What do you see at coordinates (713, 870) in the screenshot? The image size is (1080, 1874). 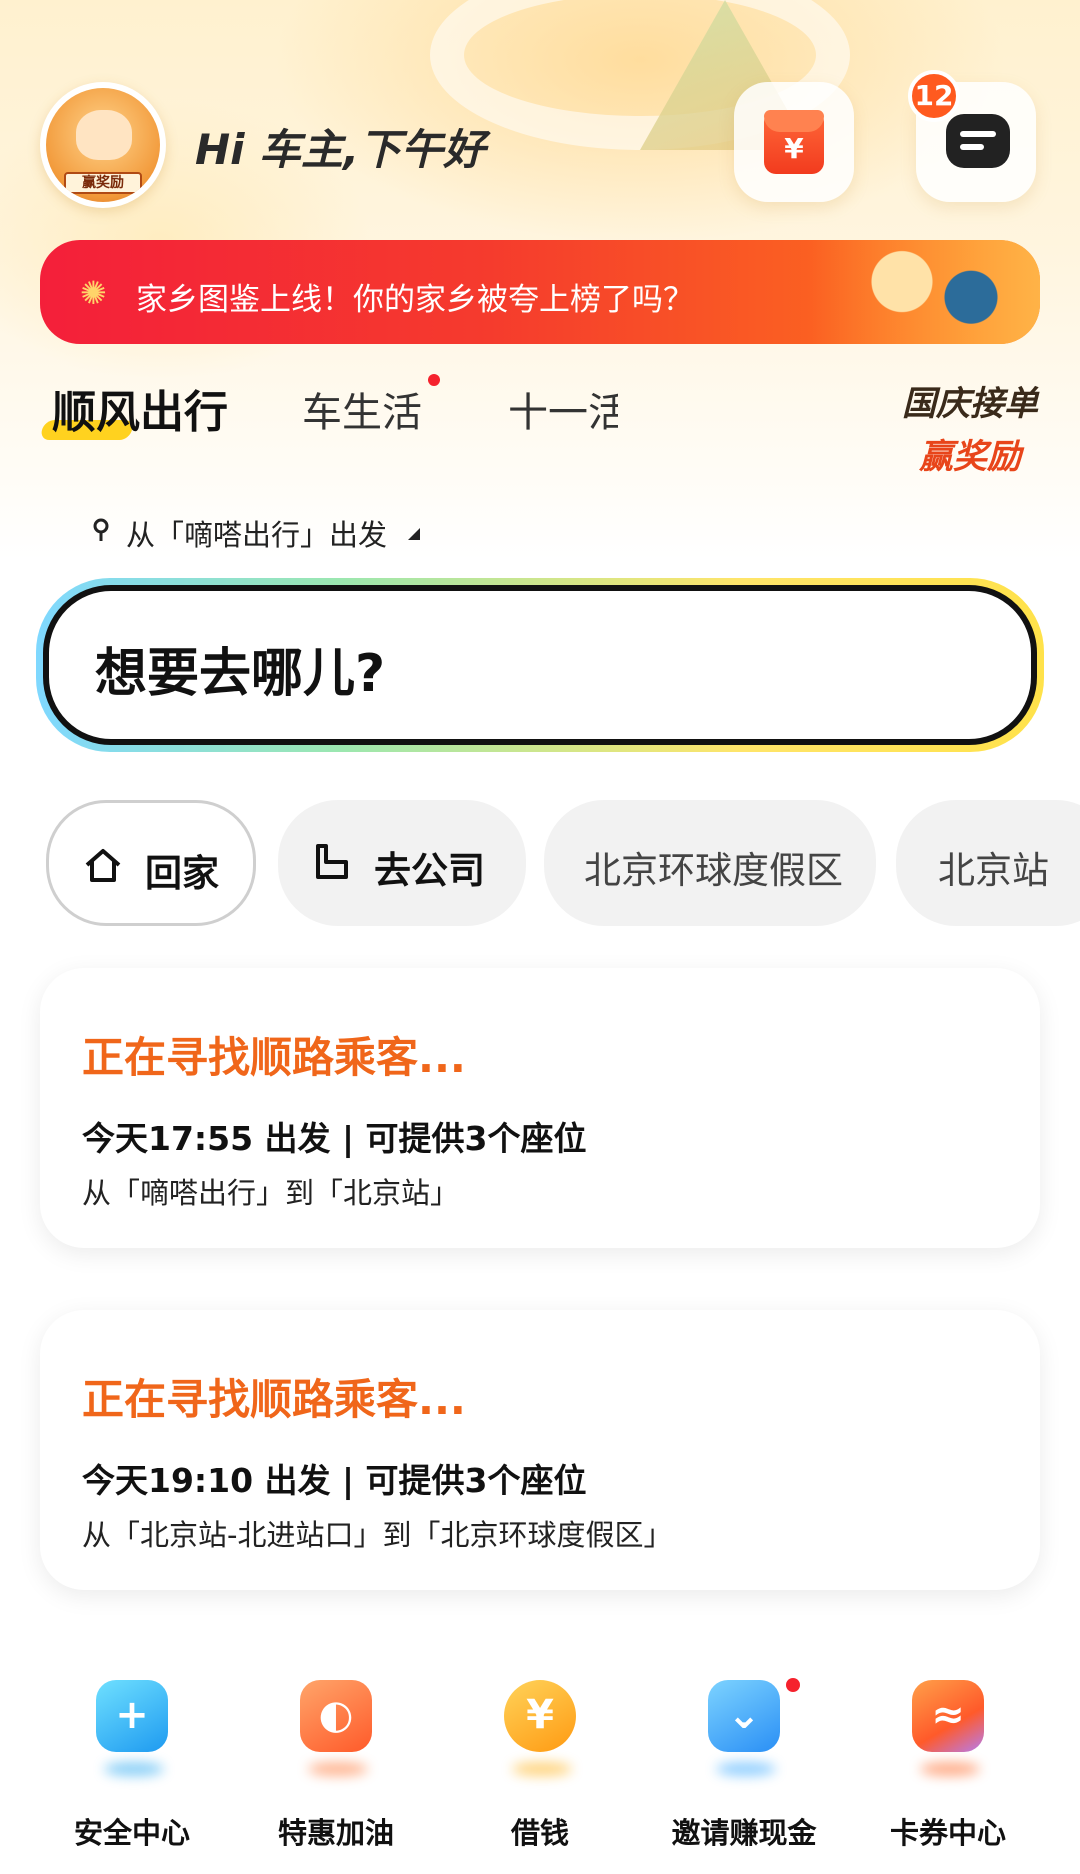 I see `chip-universal-label: 北京环球度假区` at bounding box center [713, 870].